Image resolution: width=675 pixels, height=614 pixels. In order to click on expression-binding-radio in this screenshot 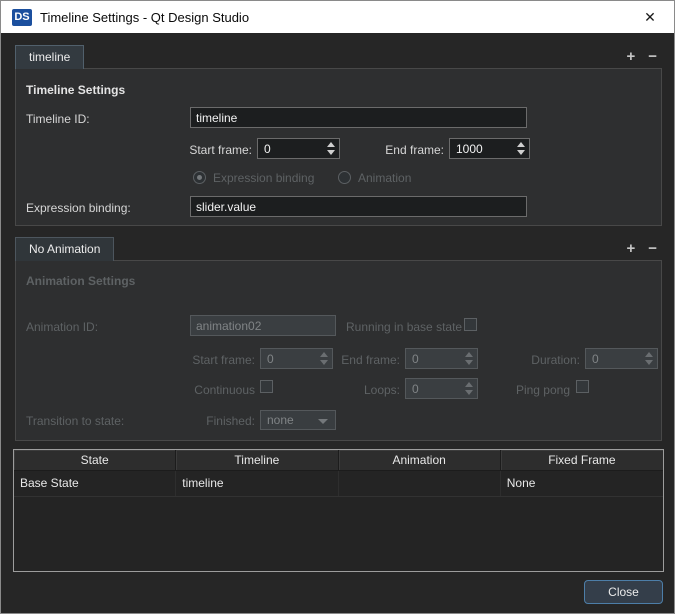, I will do `click(199, 177)`.